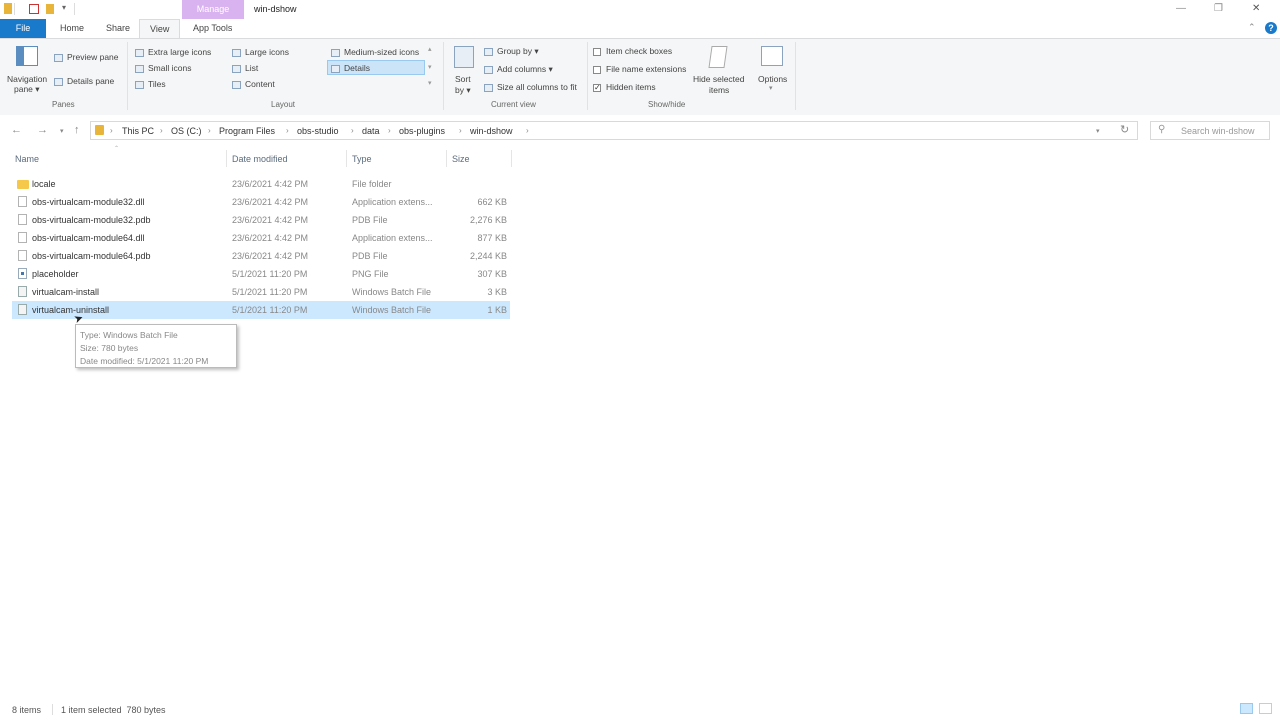  What do you see at coordinates (88, 238) in the screenshot?
I see `file-name: obs-virtualcam-module64.dll` at bounding box center [88, 238].